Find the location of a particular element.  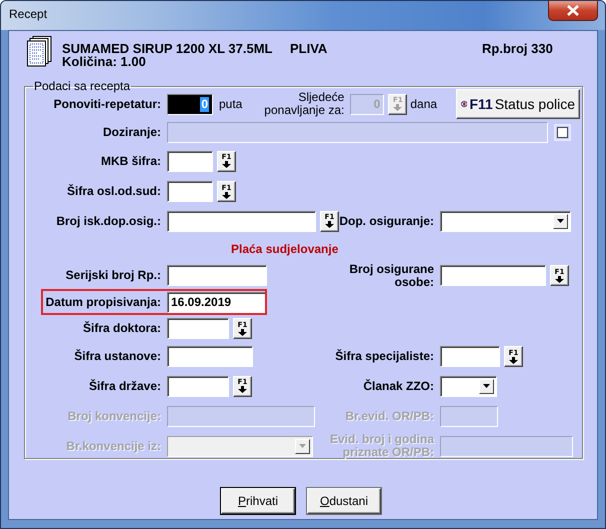

close-icon is located at coordinates (573, 10).